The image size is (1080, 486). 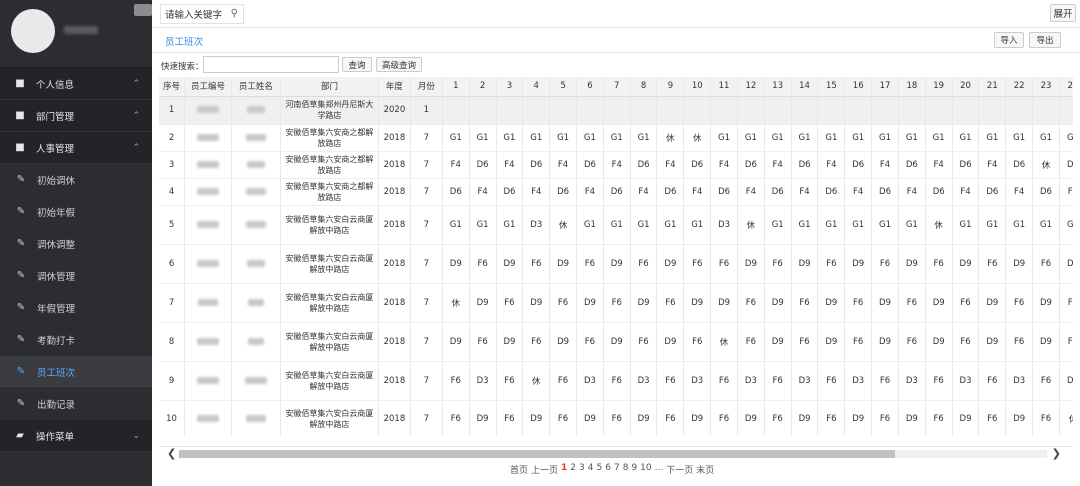 I want to click on scroll-thumb, so click(x=537, y=454).